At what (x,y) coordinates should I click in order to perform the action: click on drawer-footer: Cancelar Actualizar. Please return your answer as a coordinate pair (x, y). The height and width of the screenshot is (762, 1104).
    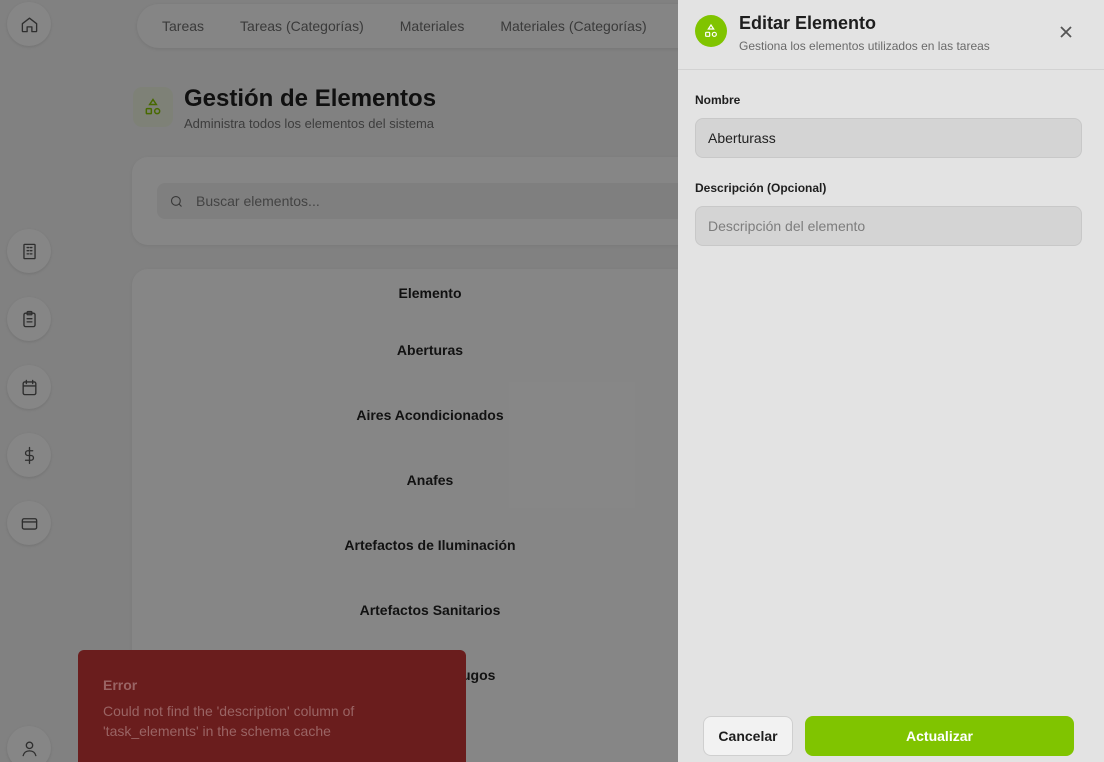
    Looking at the image, I should click on (891, 731).